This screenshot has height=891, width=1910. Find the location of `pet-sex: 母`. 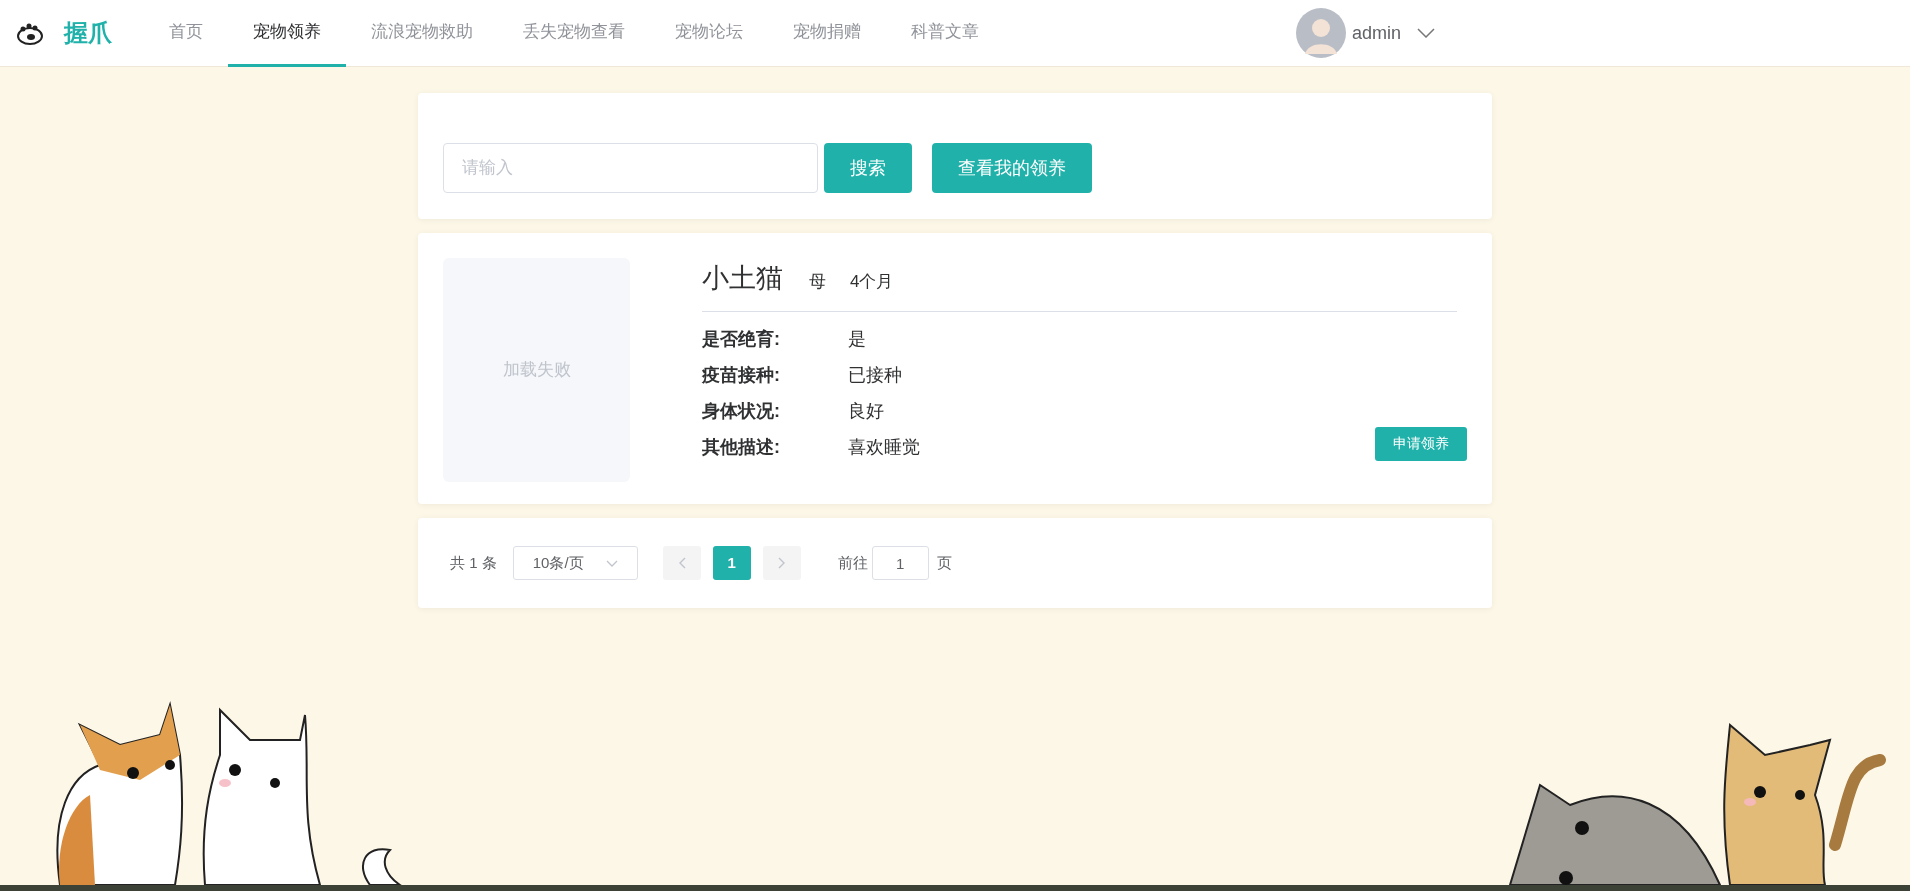

pet-sex: 母 is located at coordinates (817, 282).